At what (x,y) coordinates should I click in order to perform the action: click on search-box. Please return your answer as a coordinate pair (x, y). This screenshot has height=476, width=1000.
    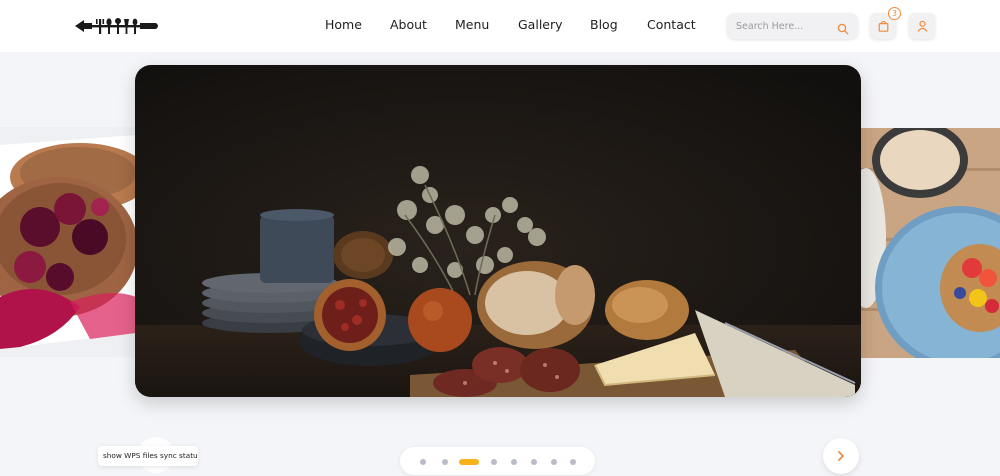
    Looking at the image, I should click on (792, 26).